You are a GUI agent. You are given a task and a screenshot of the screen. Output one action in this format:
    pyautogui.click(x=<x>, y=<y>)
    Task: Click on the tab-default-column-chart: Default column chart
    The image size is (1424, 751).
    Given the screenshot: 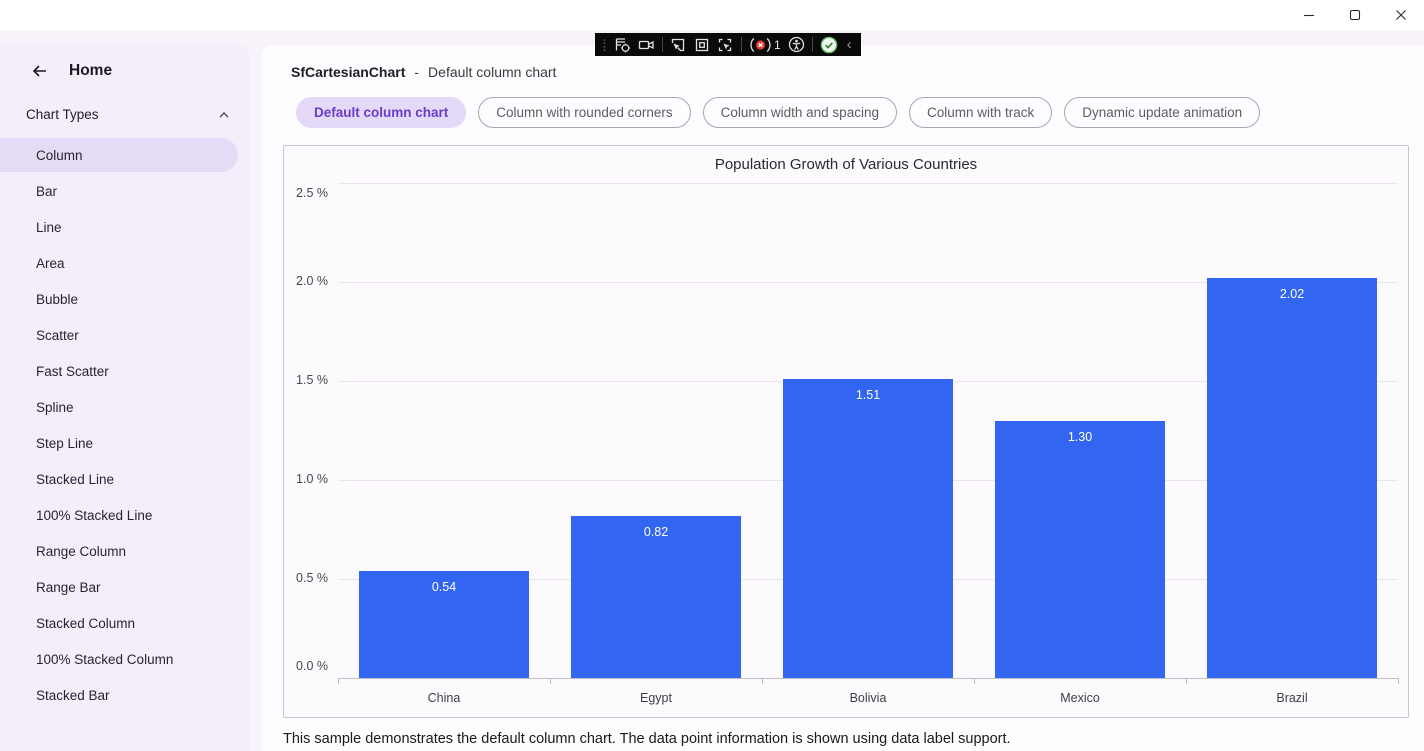 What is the action you would take?
    pyautogui.click(x=381, y=112)
    